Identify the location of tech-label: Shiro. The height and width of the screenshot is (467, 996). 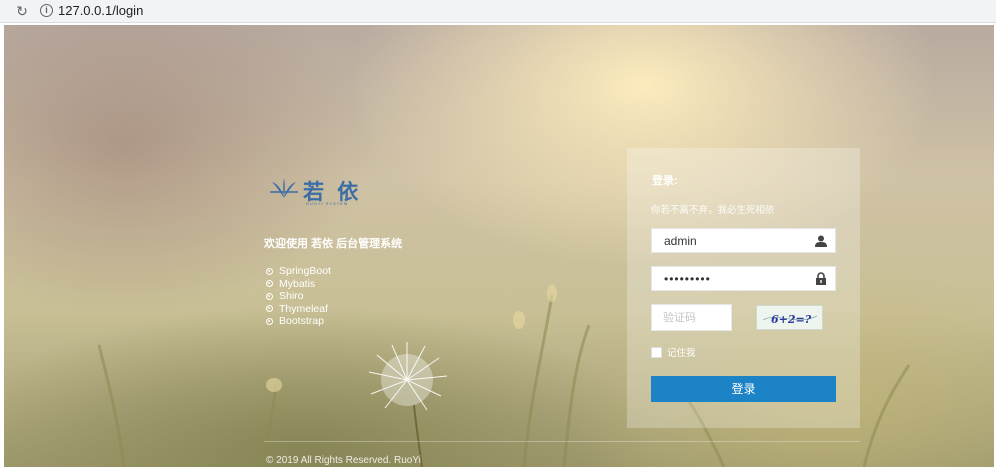
(291, 296).